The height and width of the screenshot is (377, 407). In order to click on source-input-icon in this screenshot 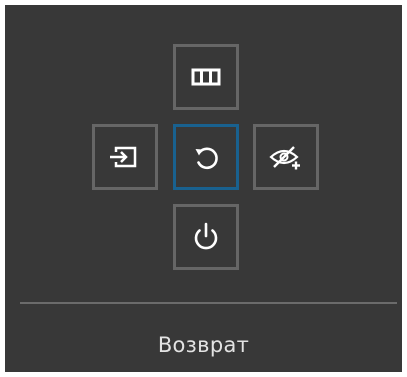, I will do `click(123, 157)`.